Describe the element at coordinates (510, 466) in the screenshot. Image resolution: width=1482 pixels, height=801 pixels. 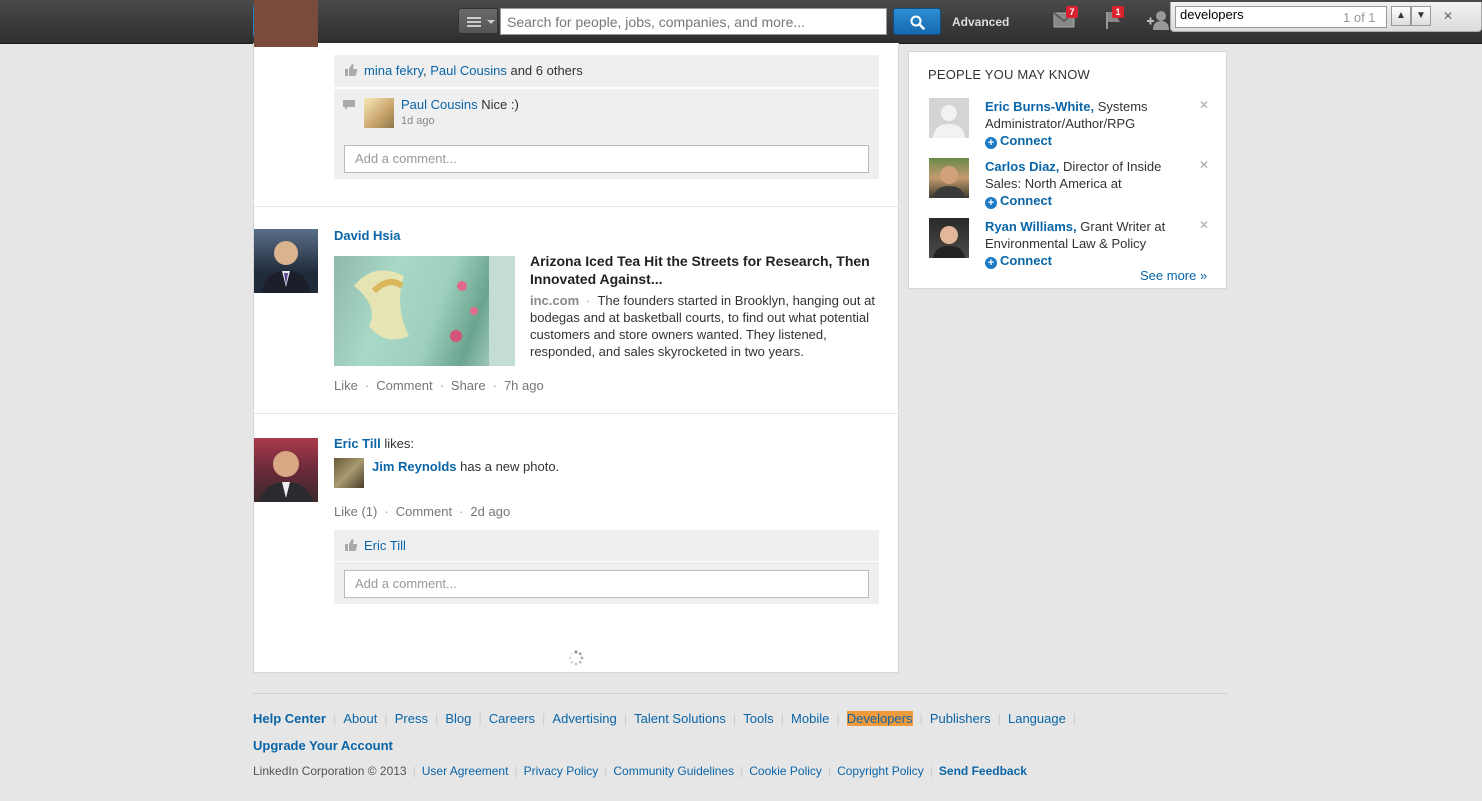
I see `liked-item-text: has a new photo.` at that location.